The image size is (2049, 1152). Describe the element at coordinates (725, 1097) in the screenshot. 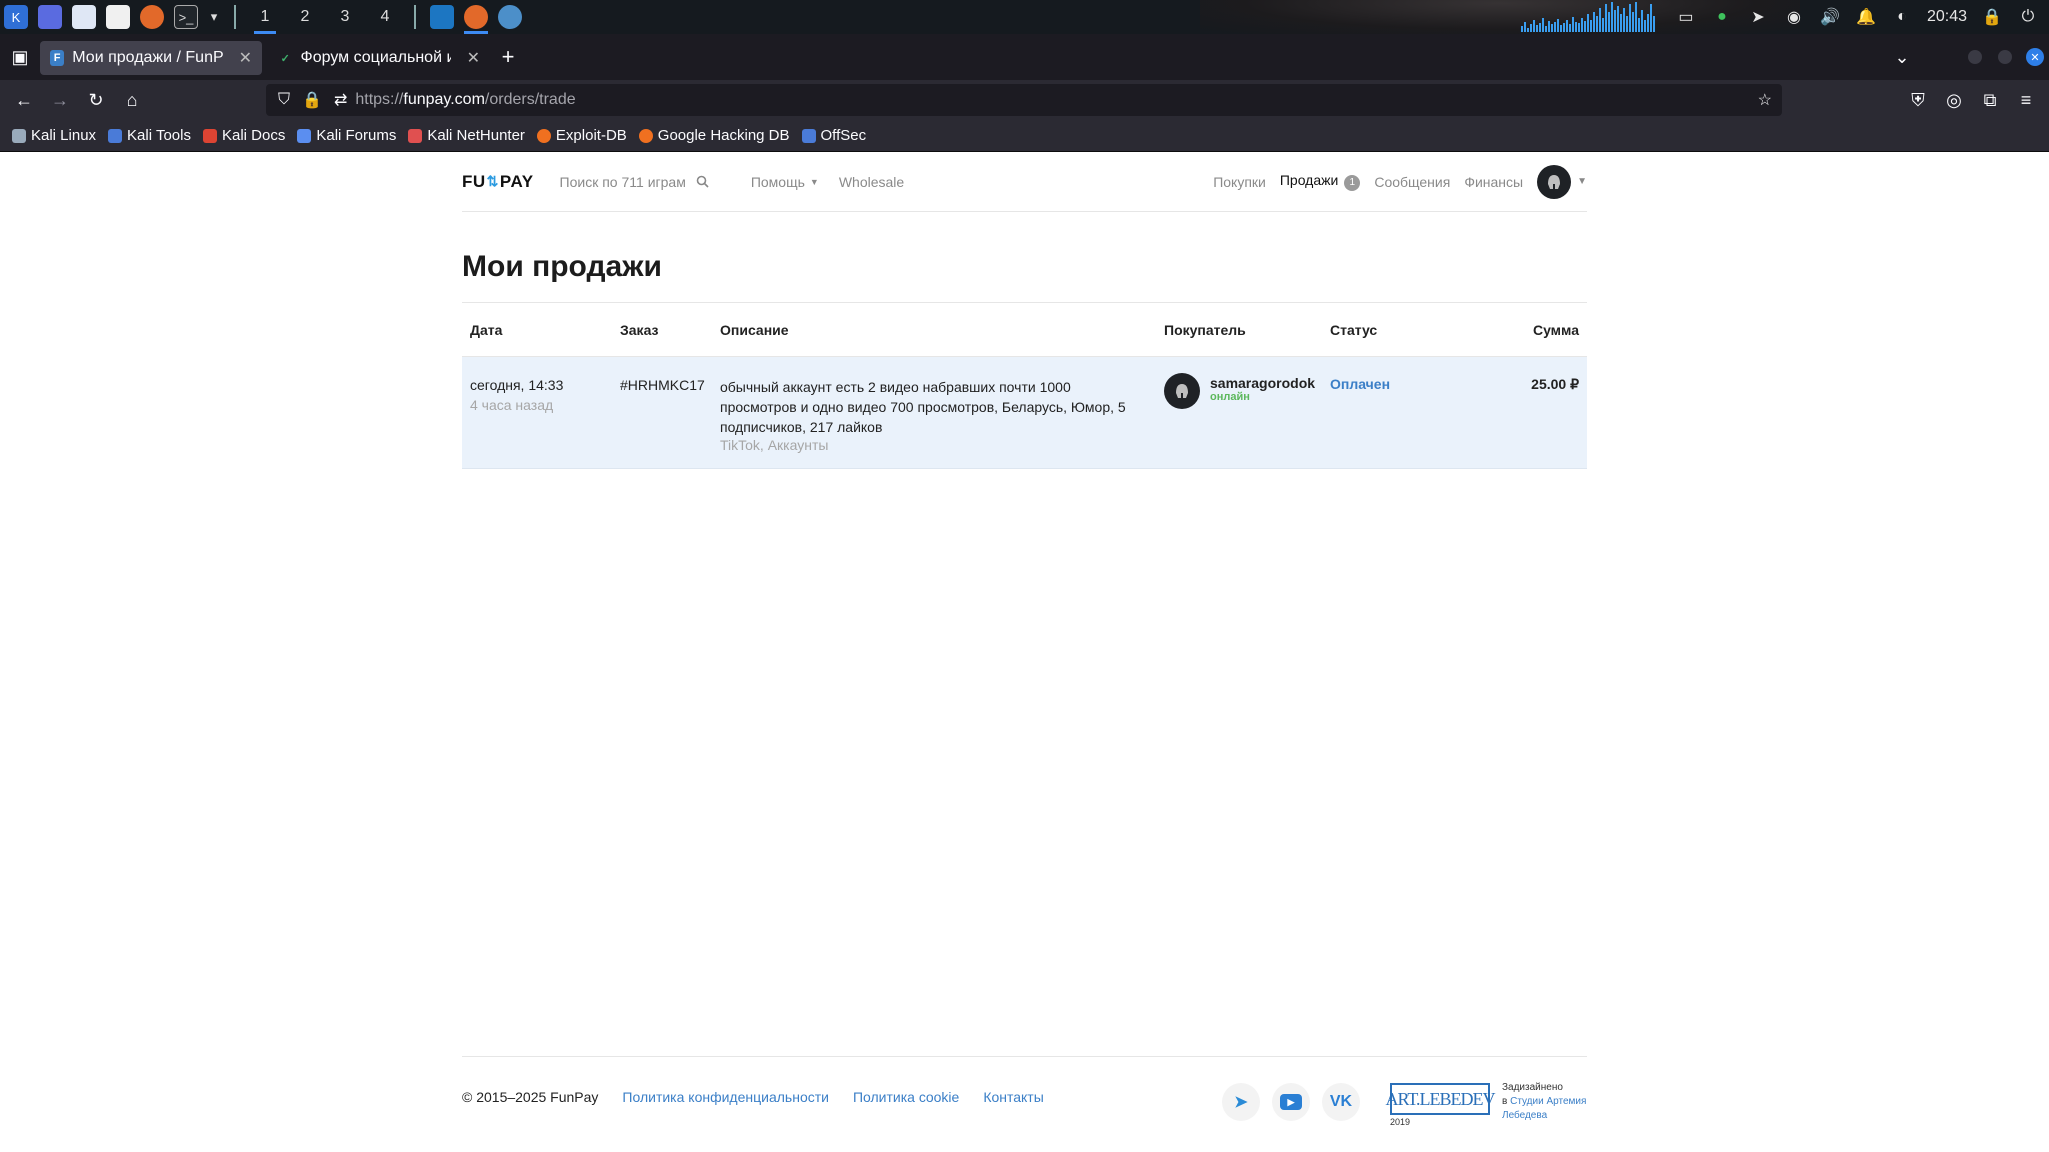

I see `footer-link-privacy: Политика конфиденциальности` at that location.